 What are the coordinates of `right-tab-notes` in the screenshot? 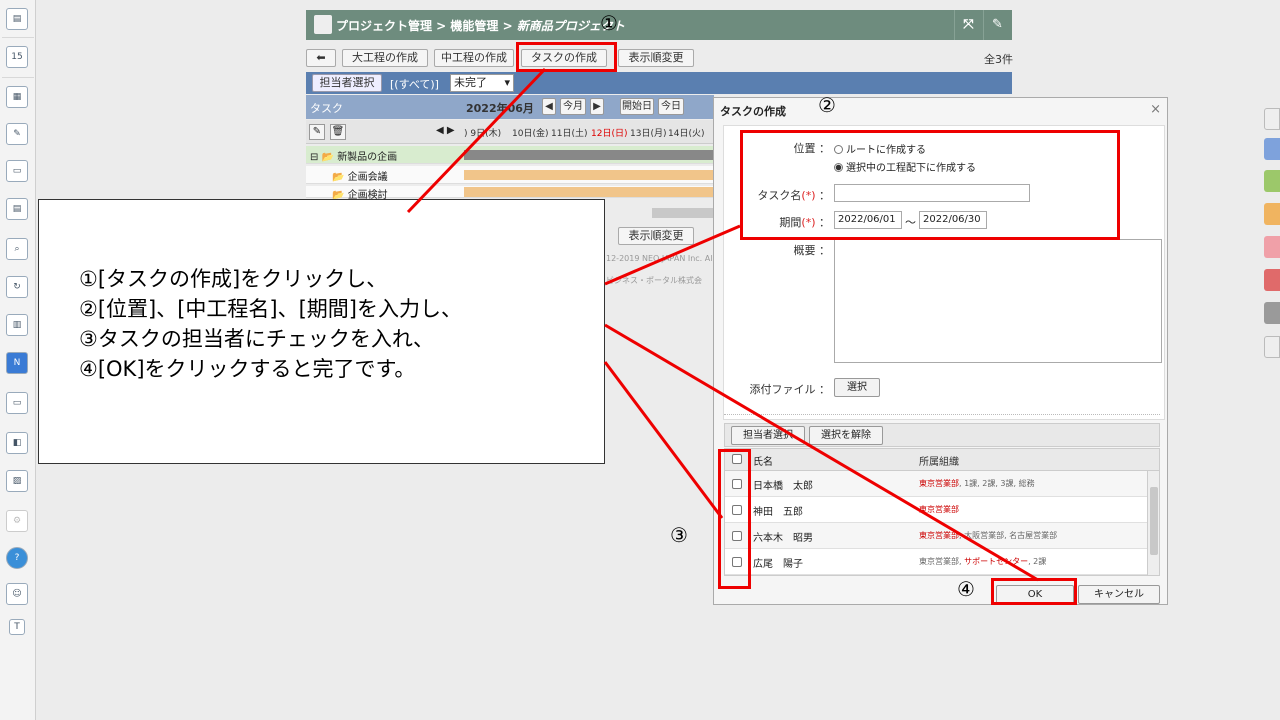 It's located at (1272, 119).